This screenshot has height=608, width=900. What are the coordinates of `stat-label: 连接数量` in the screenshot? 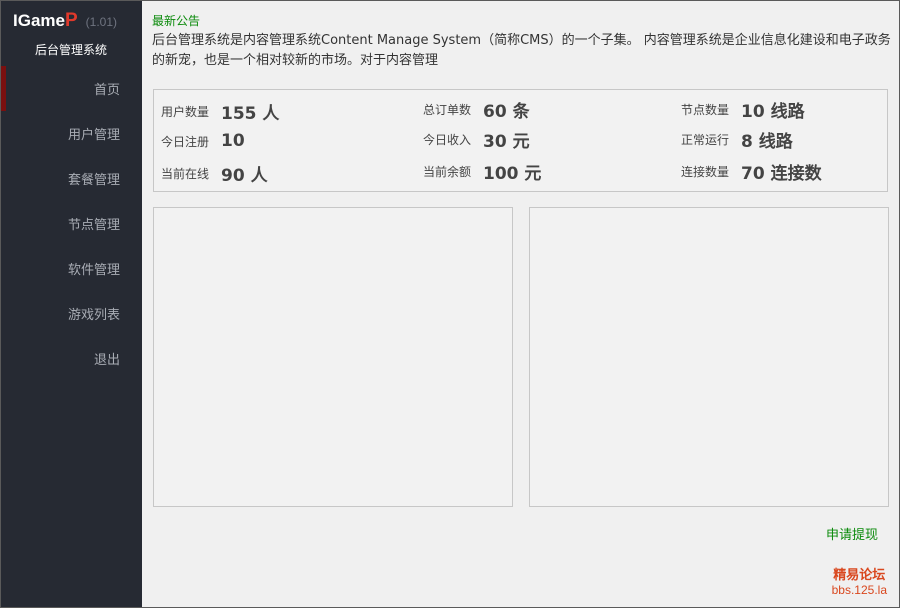 It's located at (705, 171).